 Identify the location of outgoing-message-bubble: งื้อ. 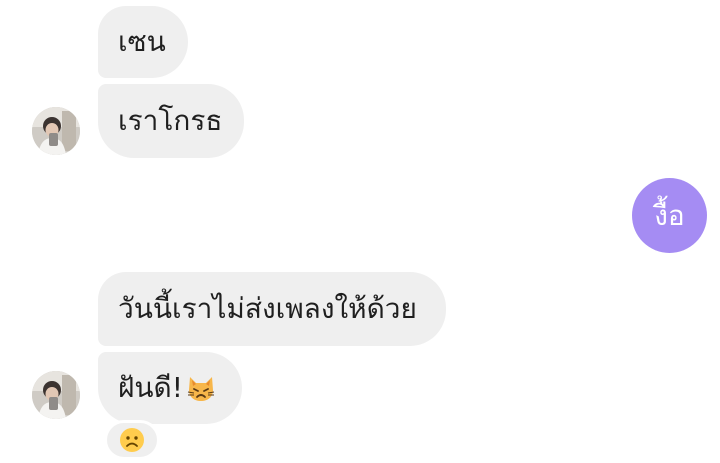
(669, 215).